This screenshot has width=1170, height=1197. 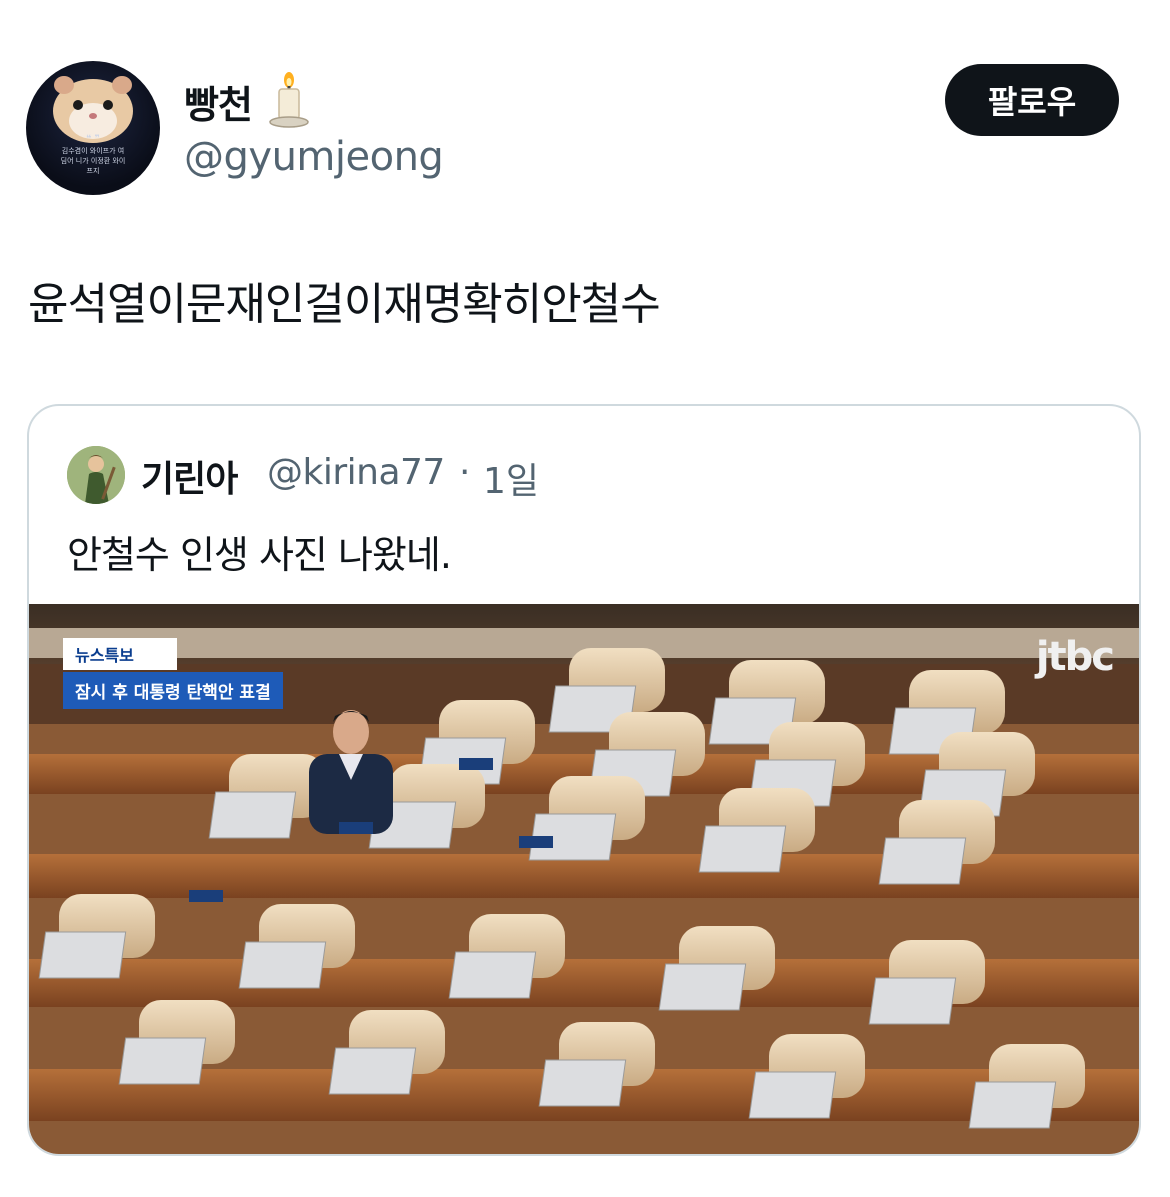 I want to click on tweet-text: 윤석열이문재인걸이재명확히안철수, so click(x=344, y=304).